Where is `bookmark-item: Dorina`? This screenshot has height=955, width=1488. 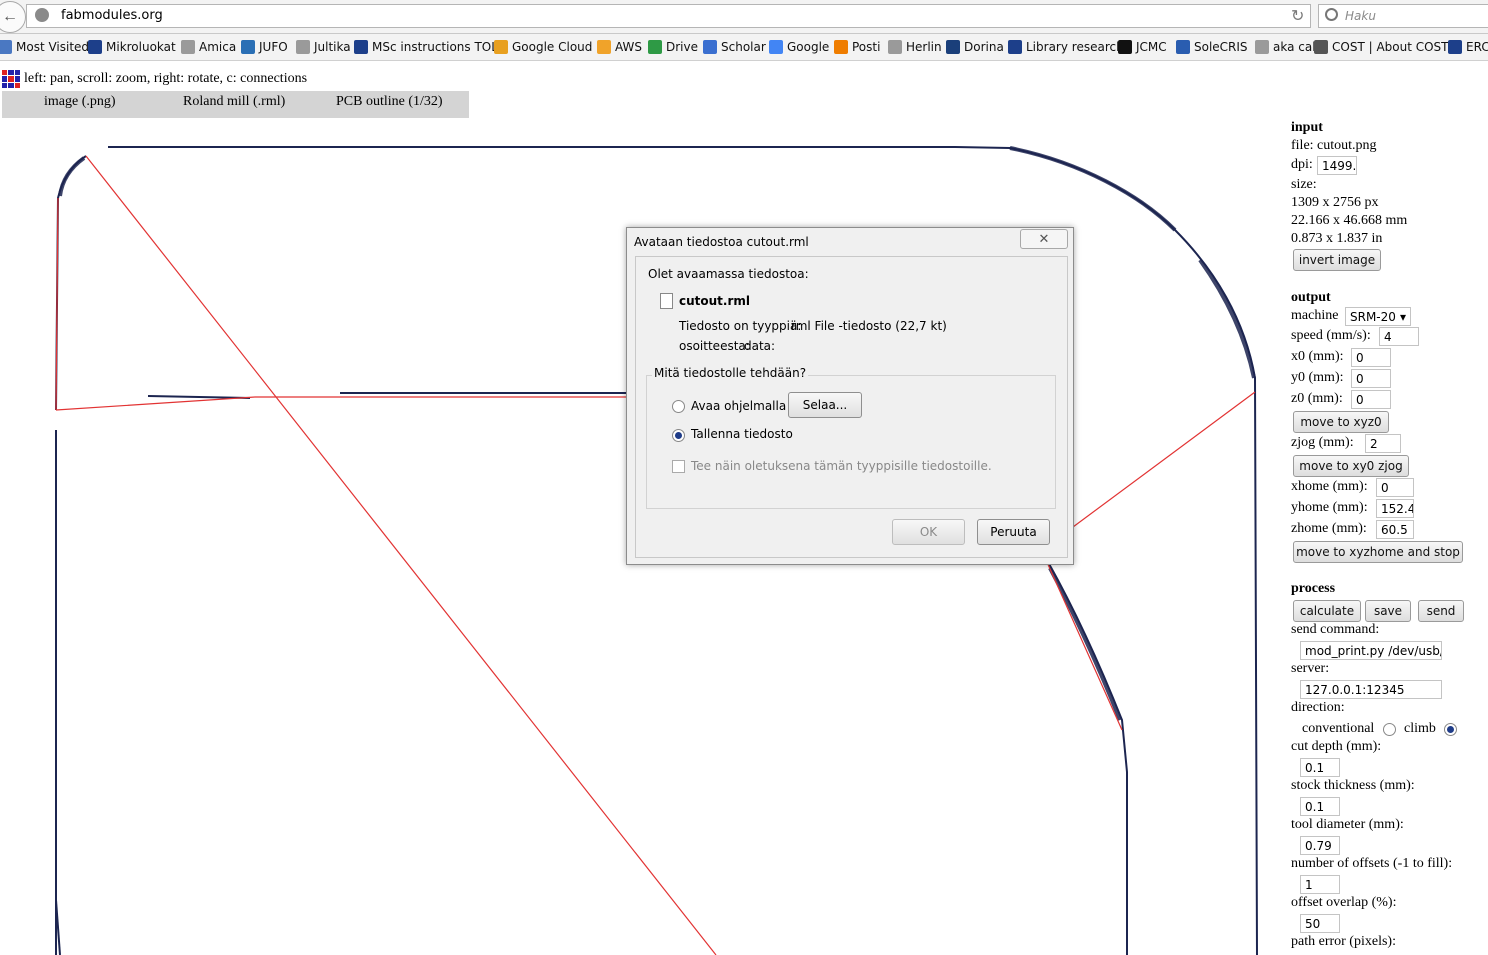 bookmark-item: Dorina is located at coordinates (975, 47).